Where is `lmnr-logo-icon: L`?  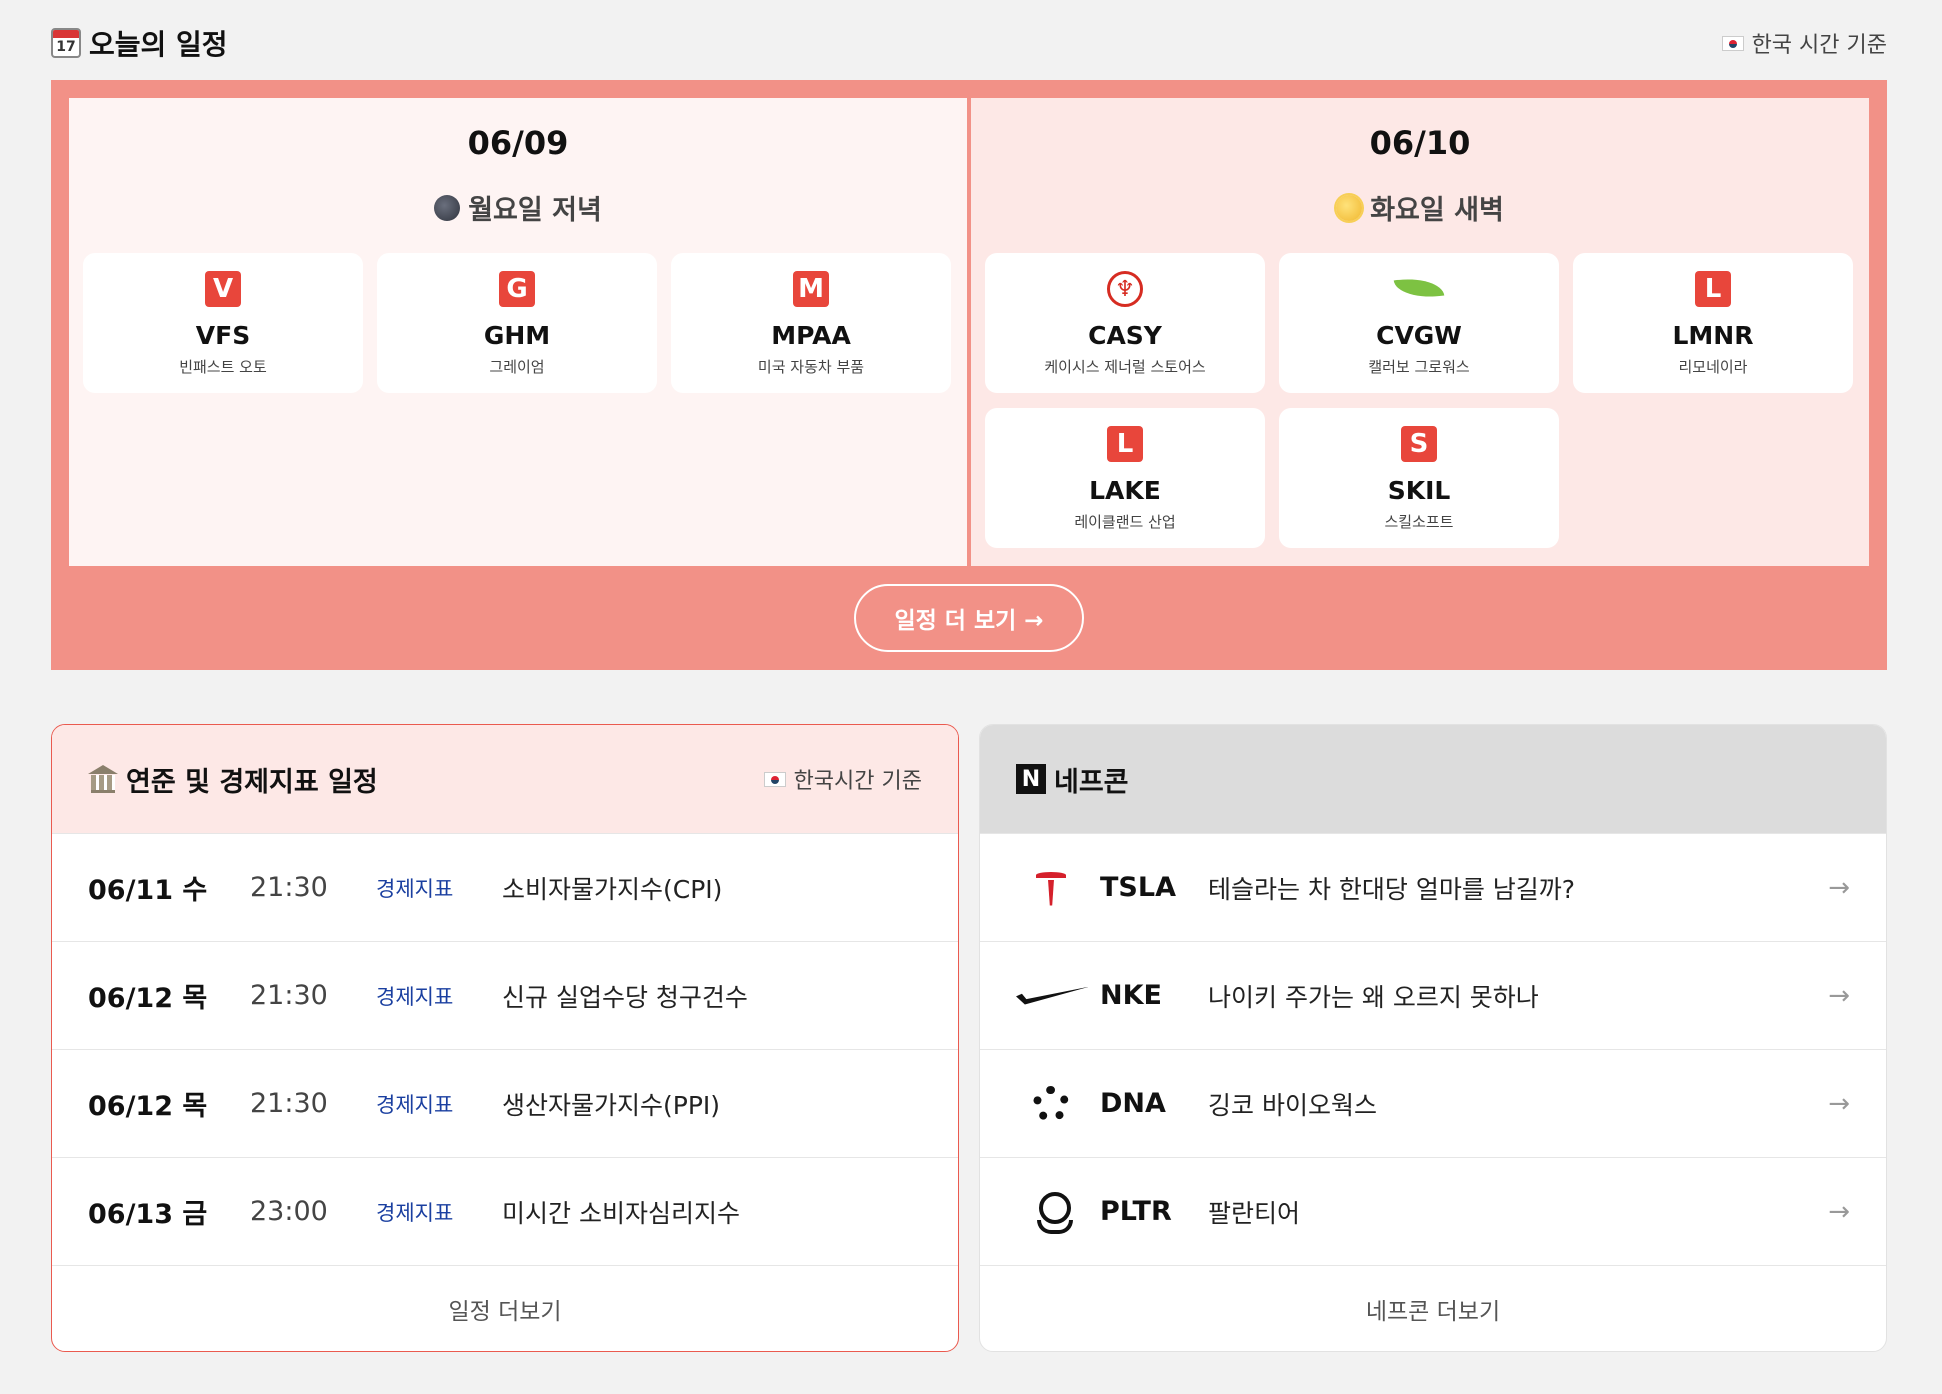
lmnr-logo-icon: L is located at coordinates (1713, 289).